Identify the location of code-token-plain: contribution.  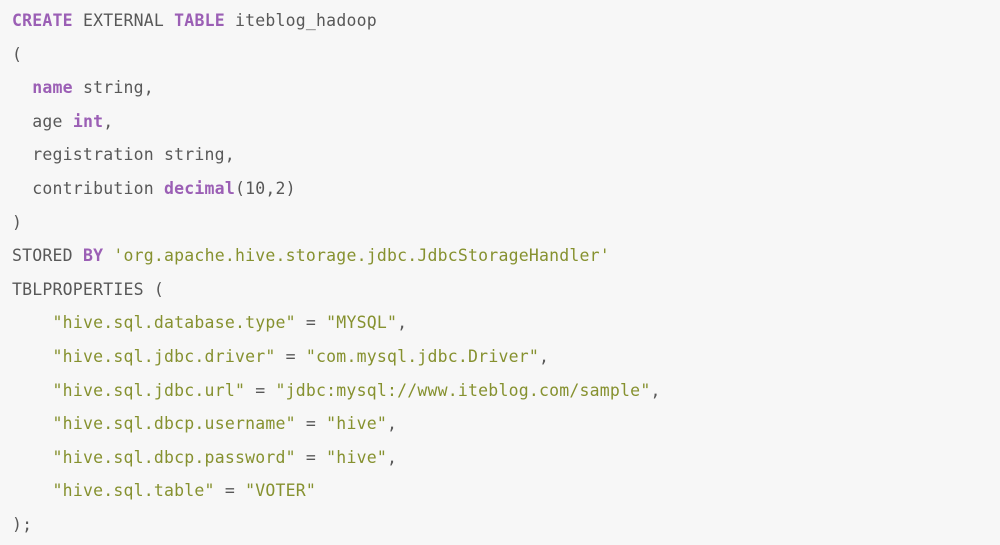
(88, 188).